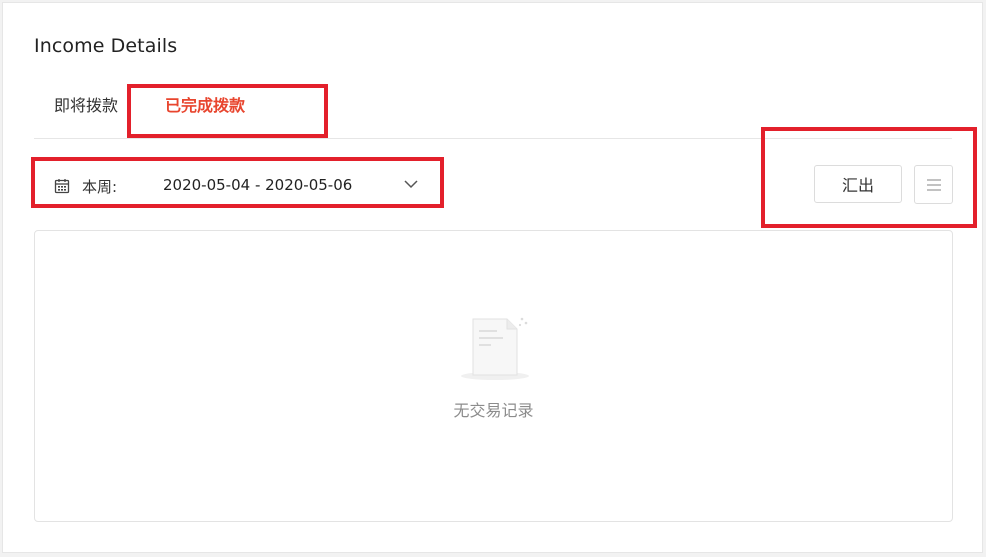 The width and height of the screenshot is (986, 557). I want to click on menu-icon, so click(933, 184).